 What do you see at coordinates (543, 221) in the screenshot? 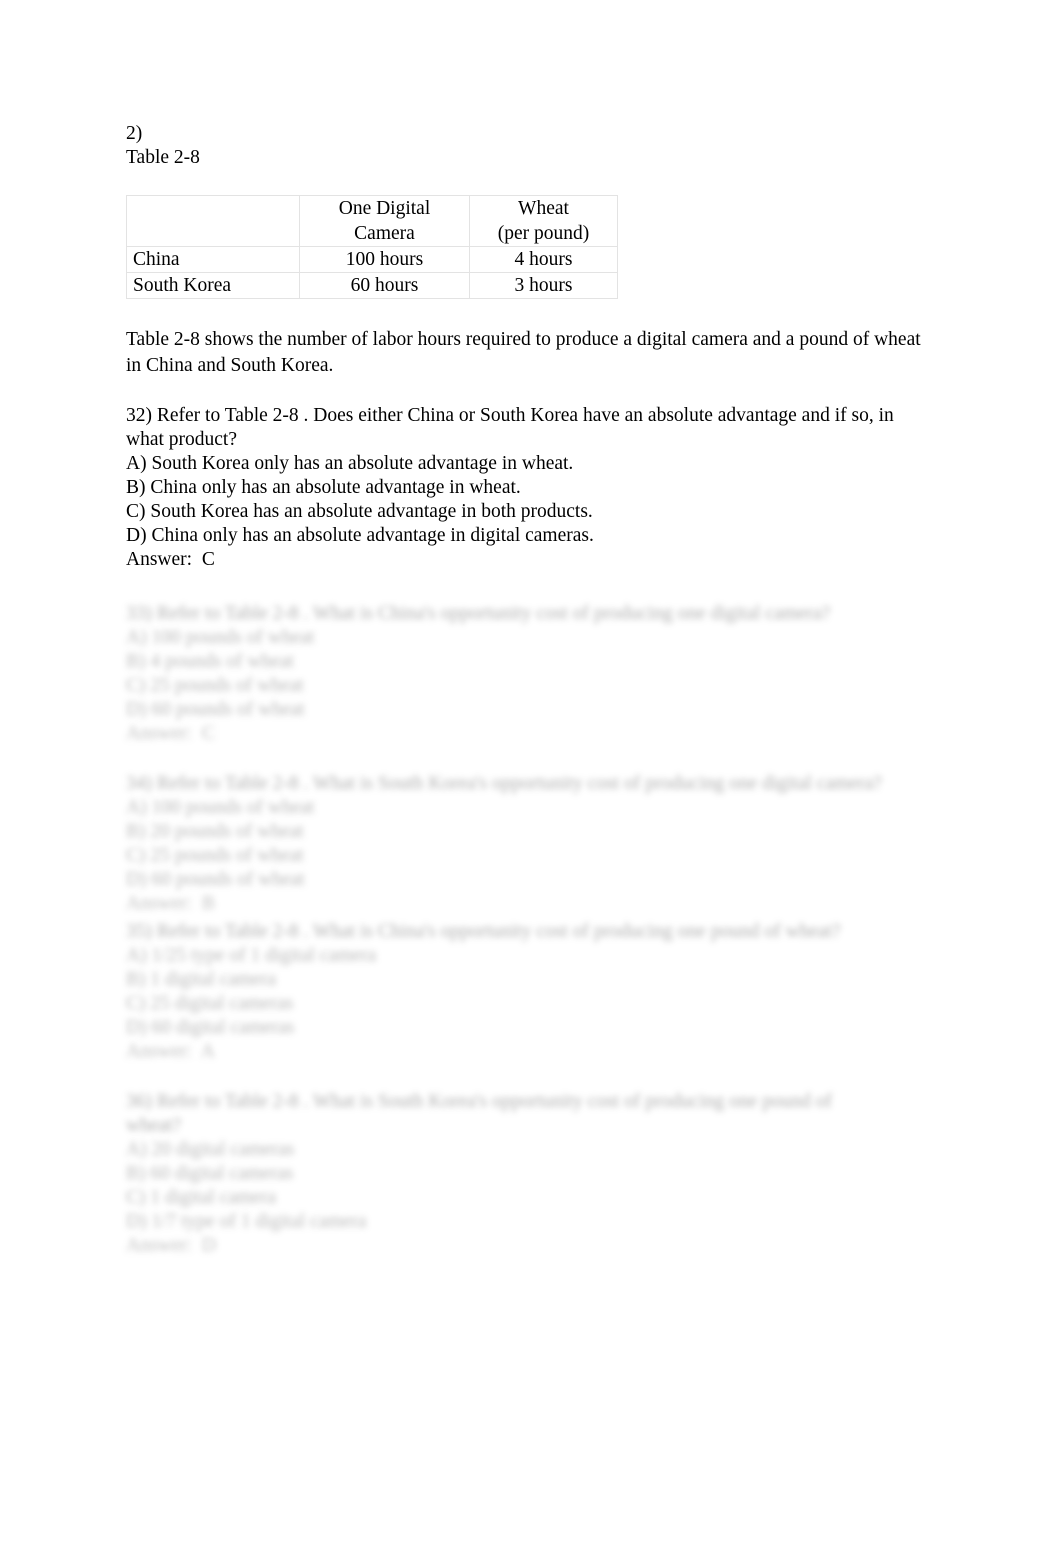
I see `table-header-wheat: Wheat (per pound)` at bounding box center [543, 221].